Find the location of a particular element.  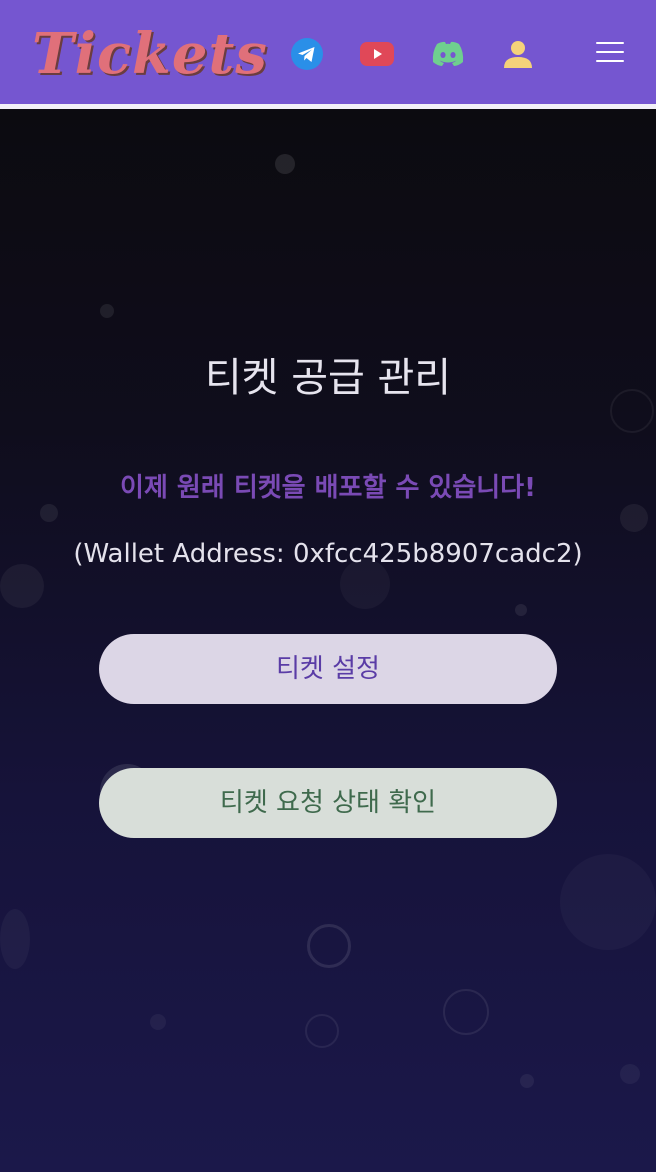

user-icon is located at coordinates (518, 54).